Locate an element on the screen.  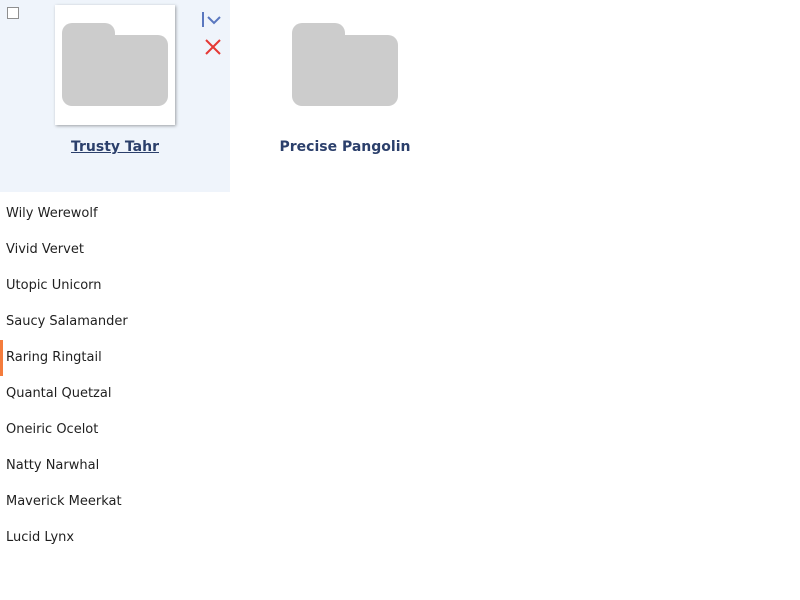
folder-tile: Precise Pangolin is located at coordinates (345, 96).